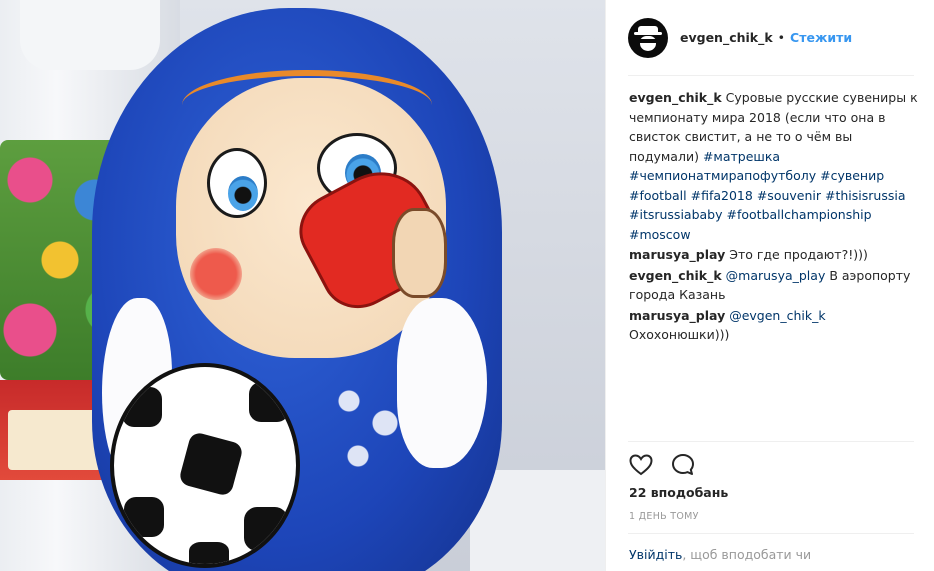 This screenshot has height=571, width=934. I want to click on login-prompt: Увійдіть, щоб вподобати чи, so click(720, 554).